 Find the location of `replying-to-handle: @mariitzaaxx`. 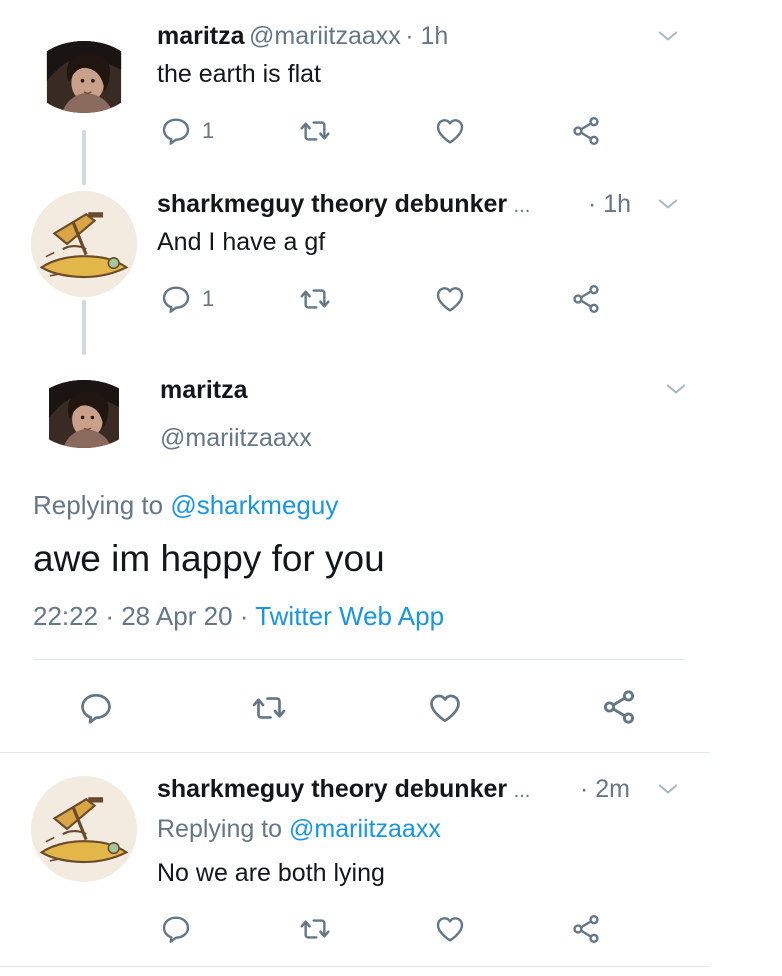

replying-to-handle: @mariitzaaxx is located at coordinates (365, 829).